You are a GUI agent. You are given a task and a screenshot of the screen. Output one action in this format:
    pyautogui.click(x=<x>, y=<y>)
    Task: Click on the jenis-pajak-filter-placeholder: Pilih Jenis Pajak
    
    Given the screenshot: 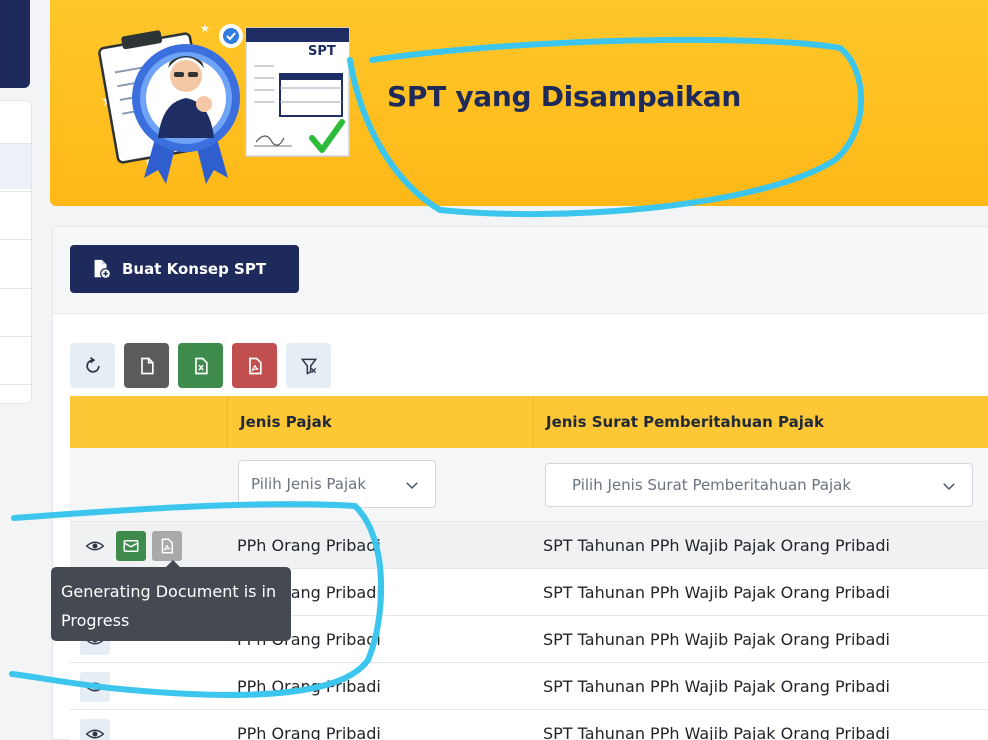 What is the action you would take?
    pyautogui.click(x=309, y=484)
    